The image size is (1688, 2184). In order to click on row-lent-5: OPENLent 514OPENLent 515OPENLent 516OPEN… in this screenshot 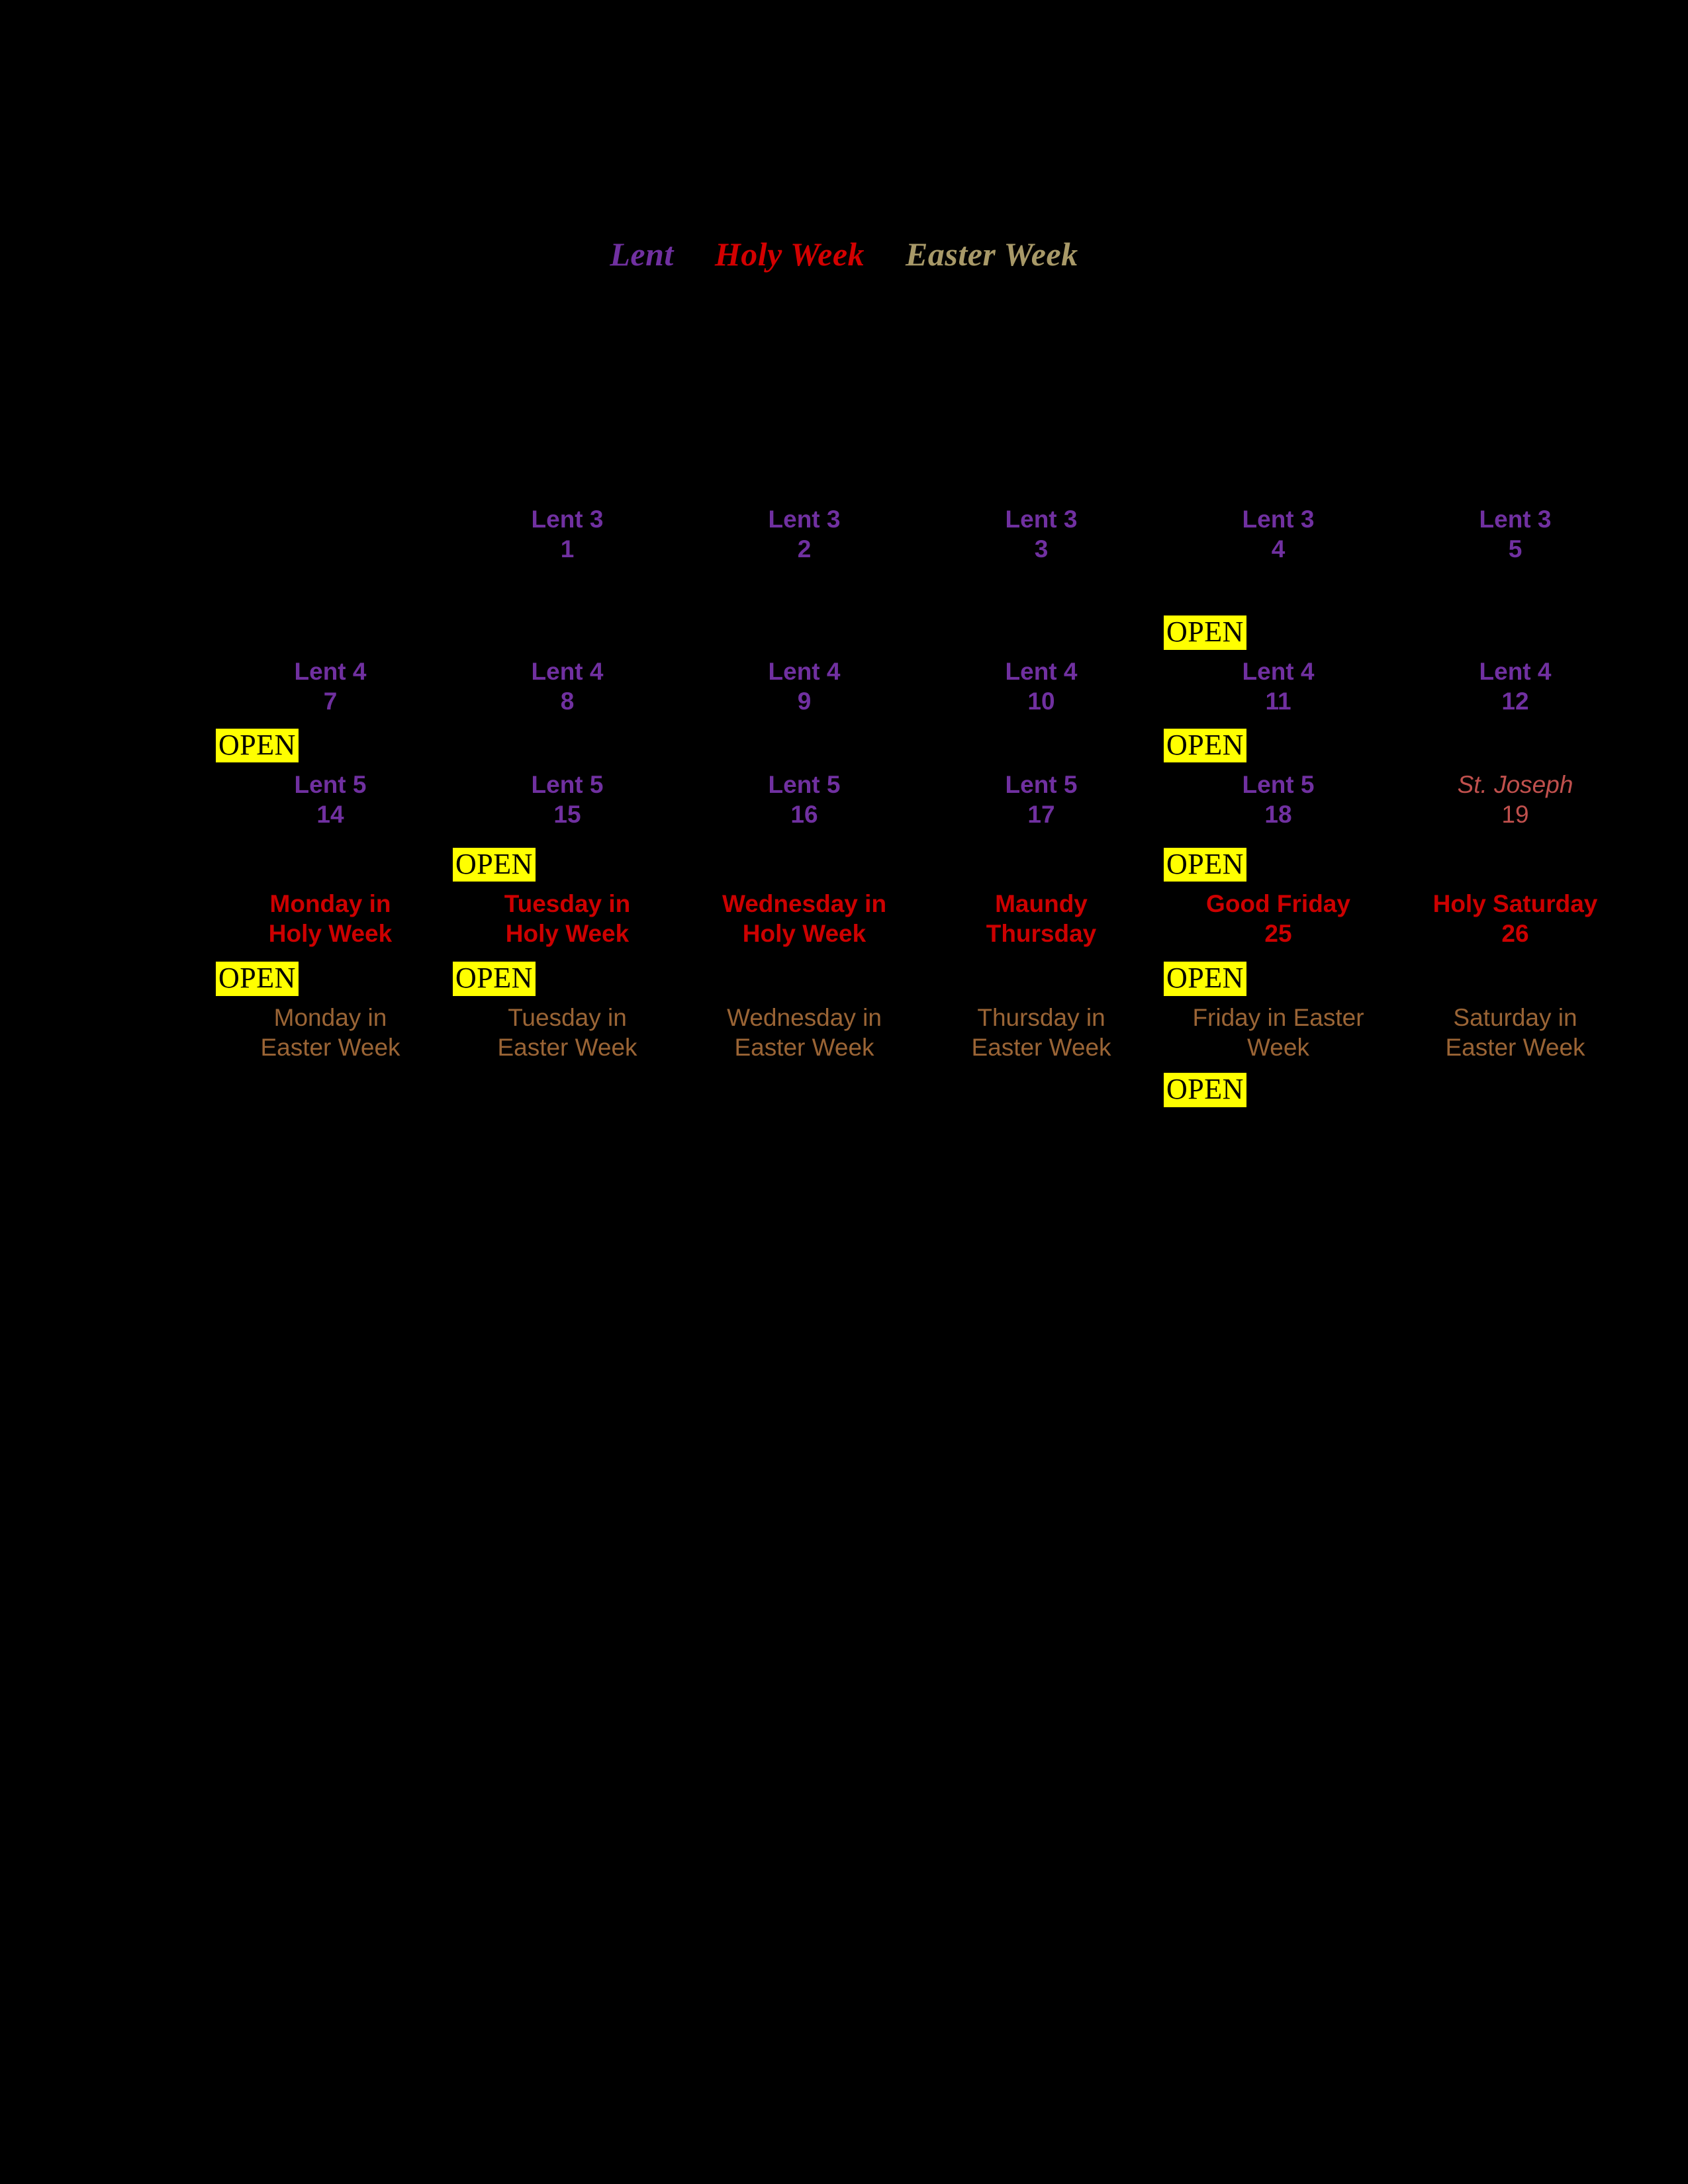, I will do `click(923, 778)`.